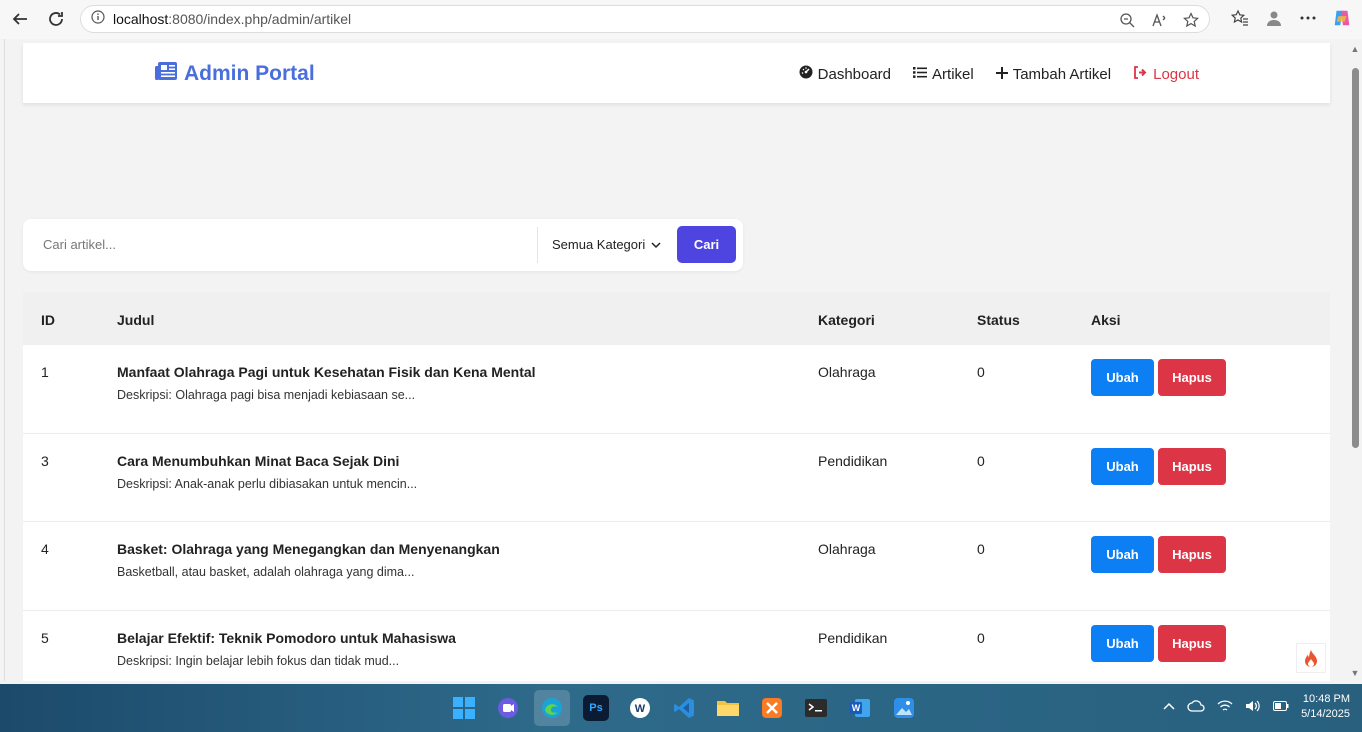 The width and height of the screenshot is (1362, 732). Describe the element at coordinates (1169, 707) in the screenshot. I see `chevron-up-icon` at that location.